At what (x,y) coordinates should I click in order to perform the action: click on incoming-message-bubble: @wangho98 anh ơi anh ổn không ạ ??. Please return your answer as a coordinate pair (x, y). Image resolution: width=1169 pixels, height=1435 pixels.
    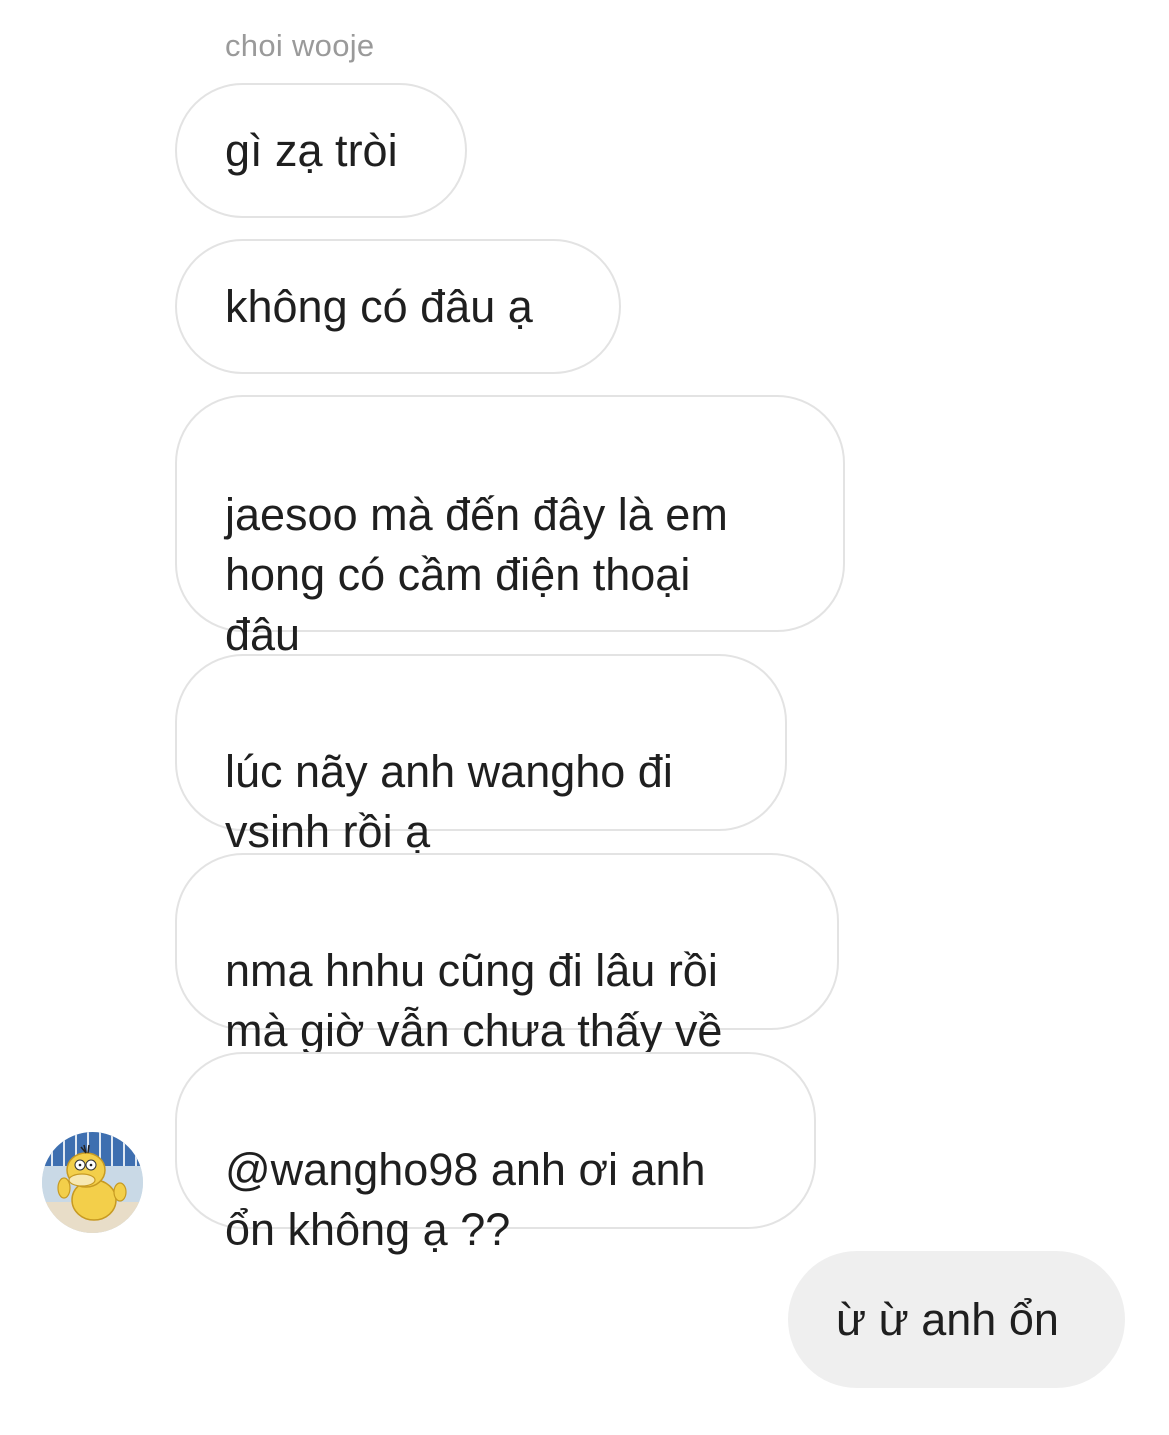
    Looking at the image, I should click on (495, 1153).